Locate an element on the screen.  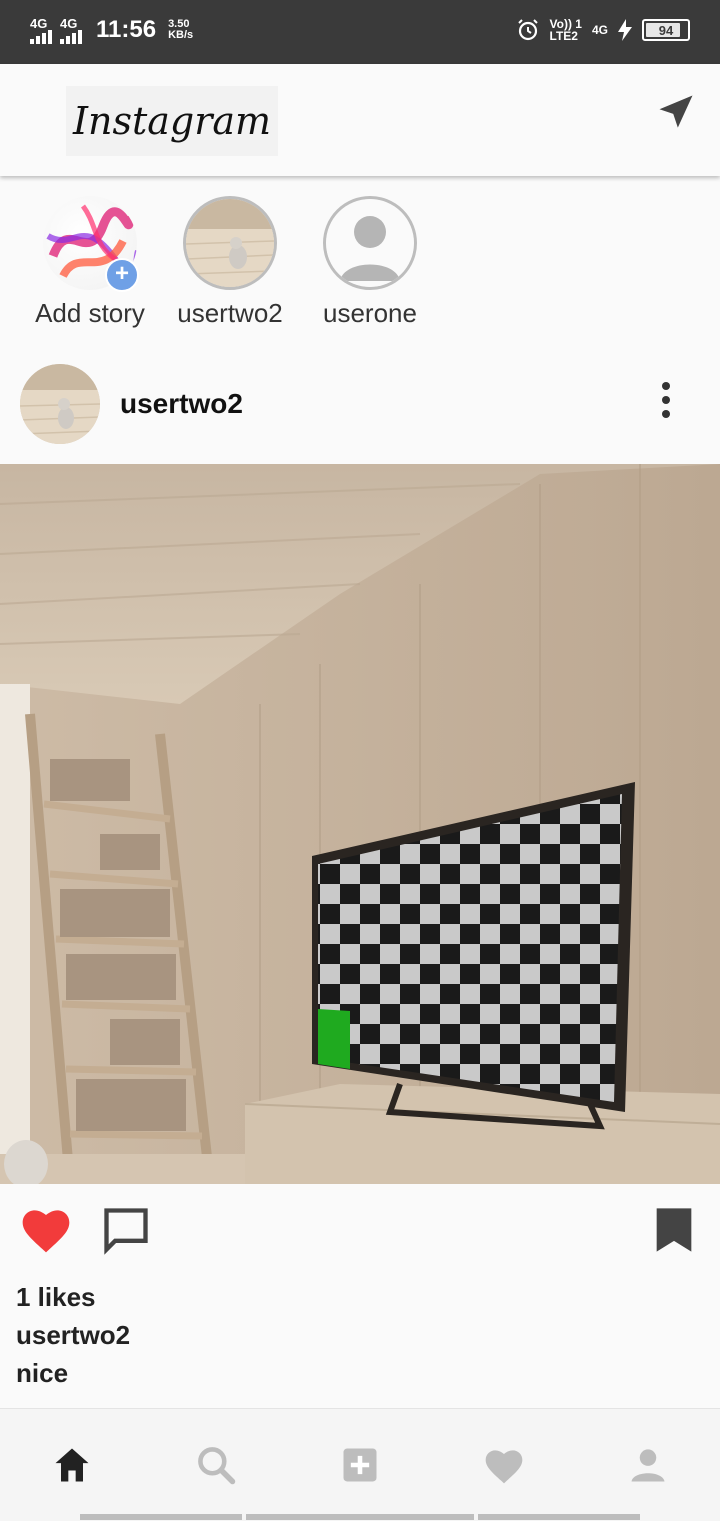
battery-level: 94 is located at coordinates (666, 30).